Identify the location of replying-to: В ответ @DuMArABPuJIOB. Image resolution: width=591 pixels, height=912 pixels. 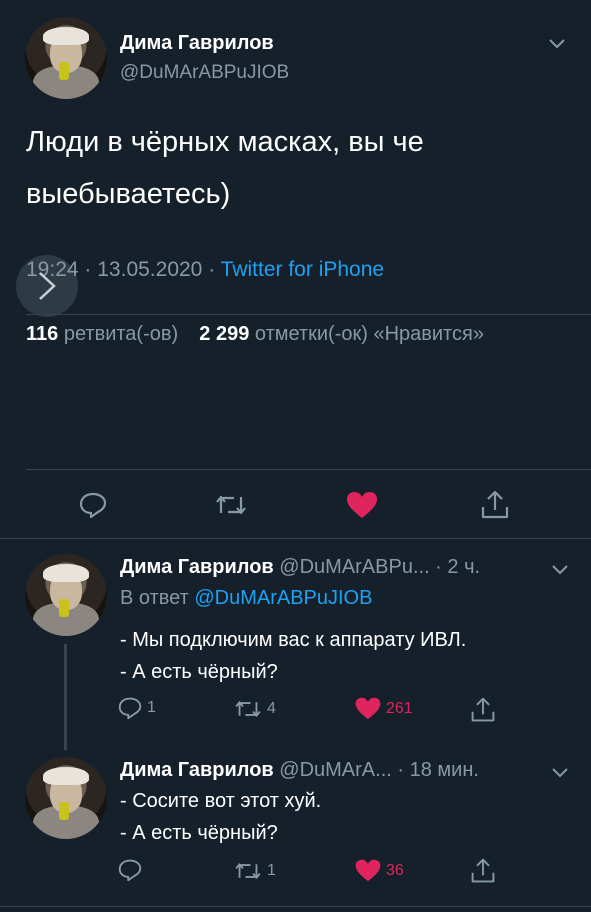
(246, 598).